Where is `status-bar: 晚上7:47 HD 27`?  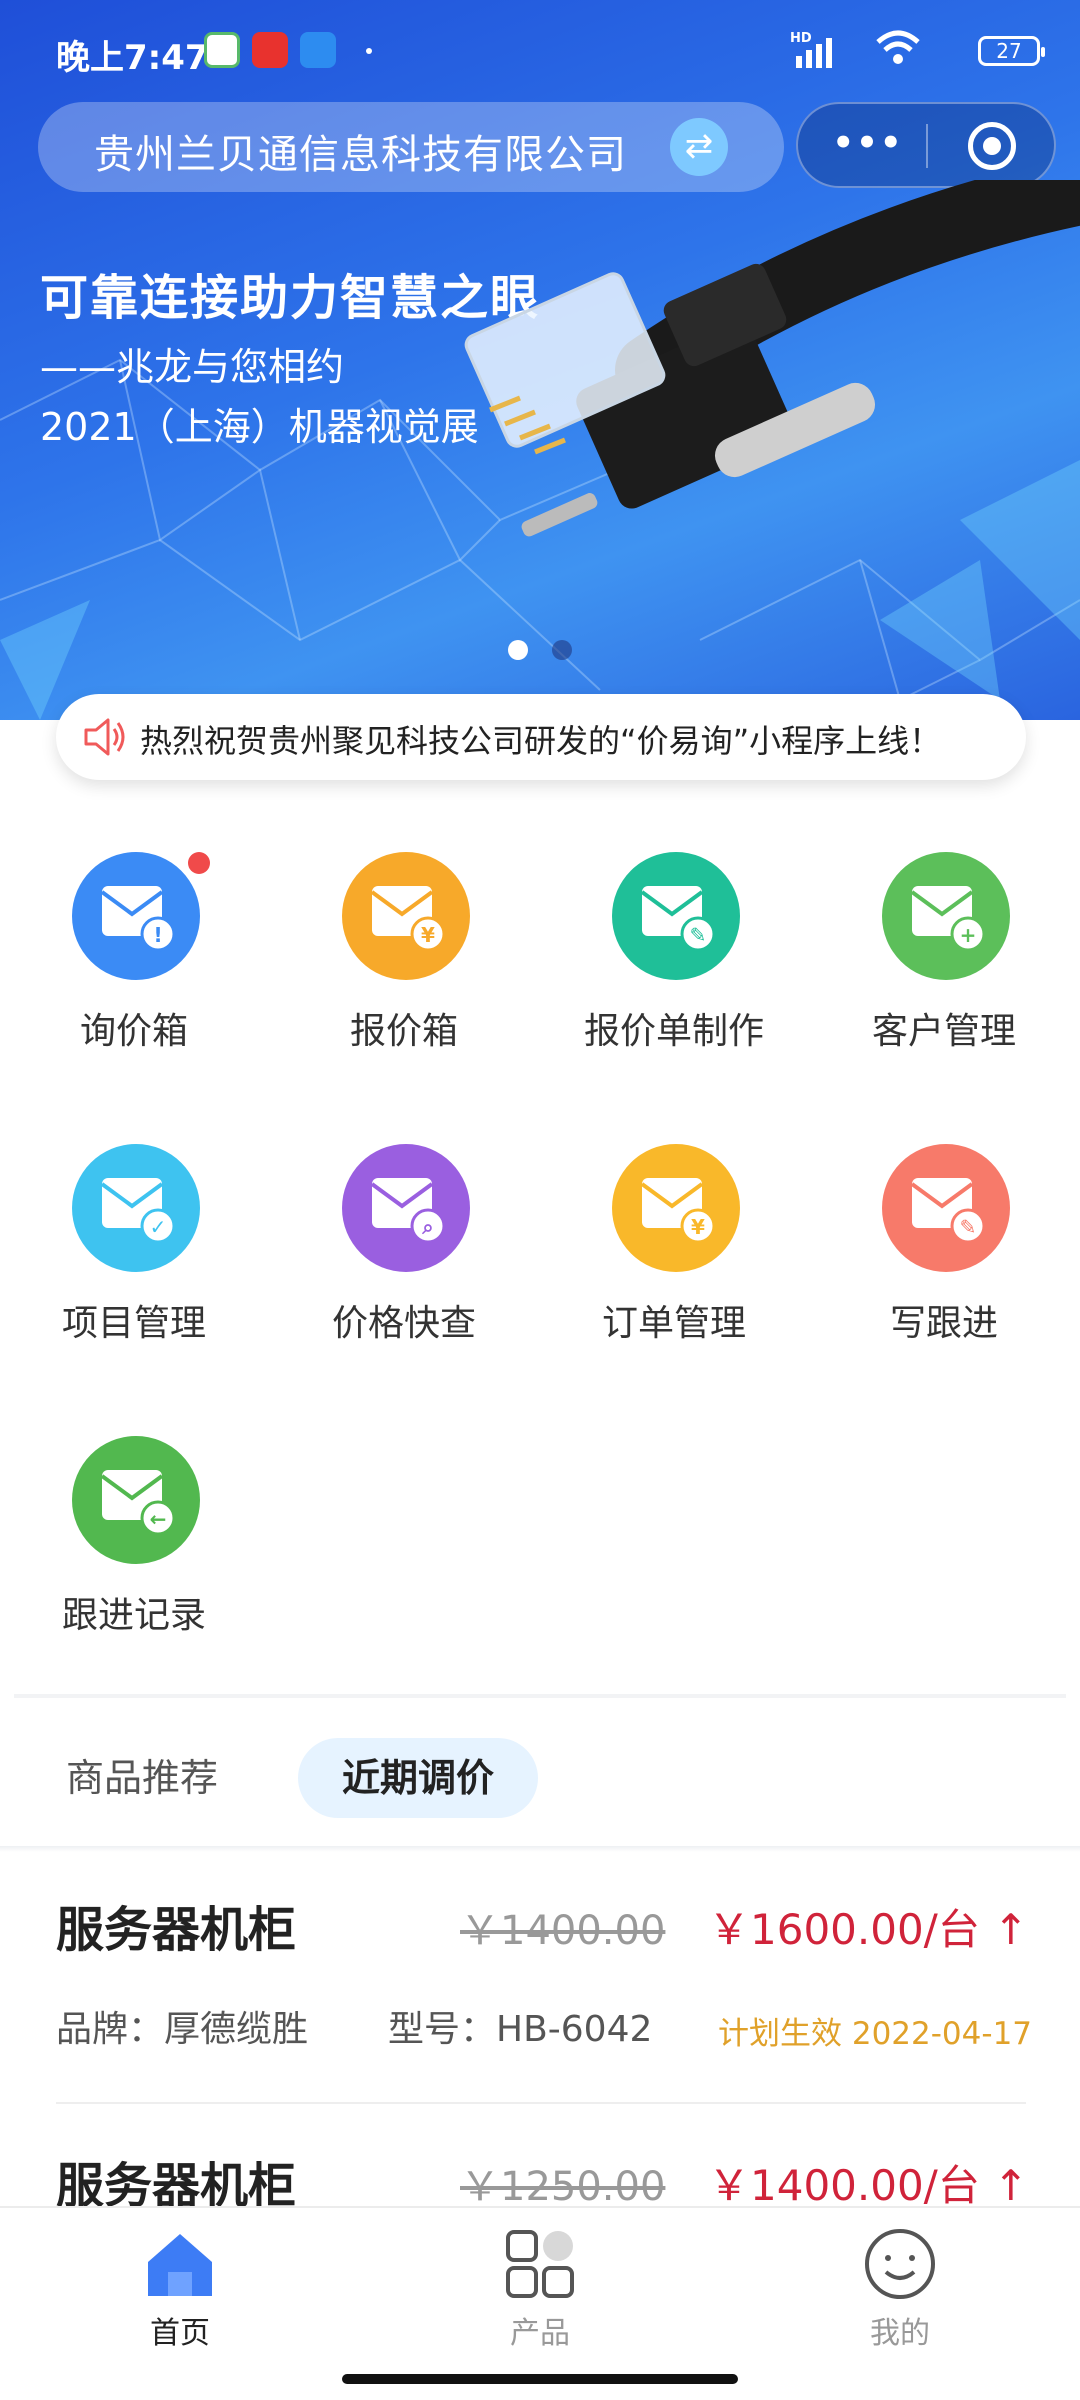 status-bar: 晚上7:47 HD 27 is located at coordinates (540, 50).